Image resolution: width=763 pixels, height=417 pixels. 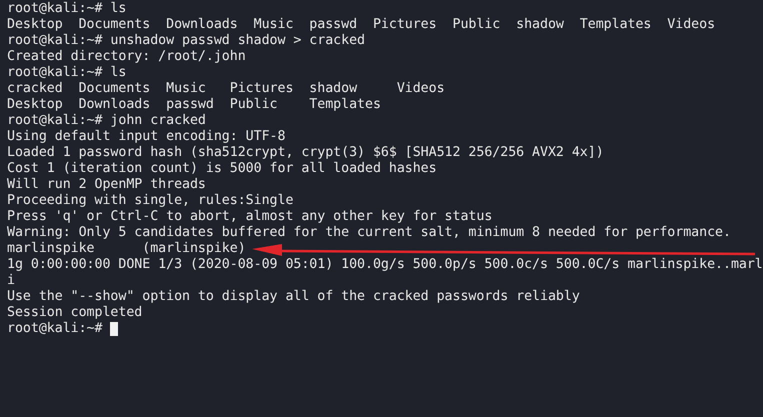 I want to click on terminal-line: marlinspike (marlinspike), so click(x=126, y=249).